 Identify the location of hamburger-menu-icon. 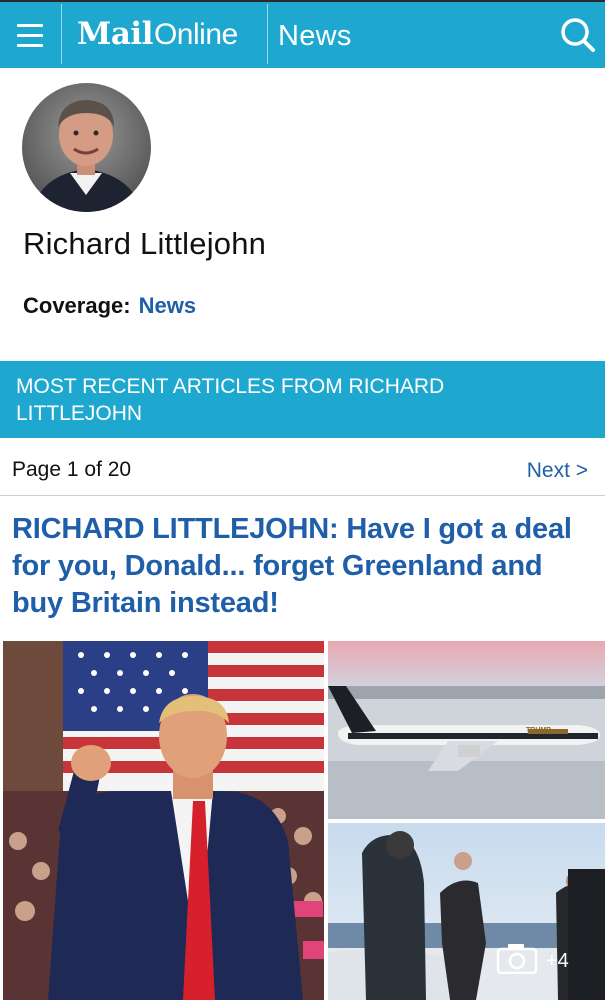
(30, 35).